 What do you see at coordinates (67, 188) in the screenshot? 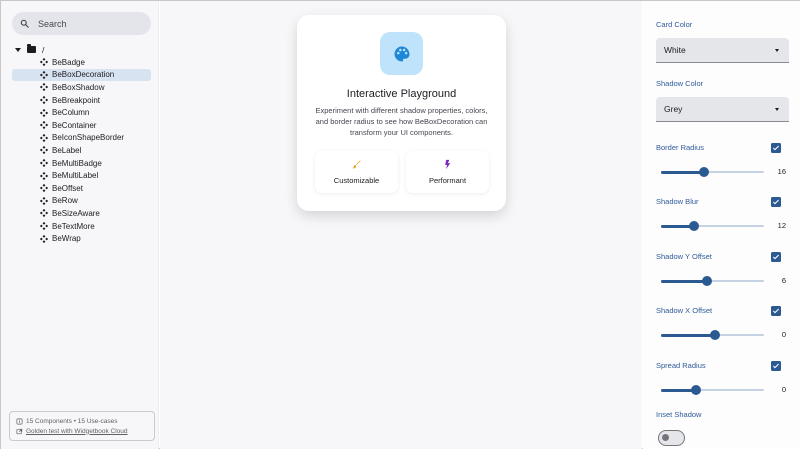
I see `tree-item-label: BeOffset` at bounding box center [67, 188].